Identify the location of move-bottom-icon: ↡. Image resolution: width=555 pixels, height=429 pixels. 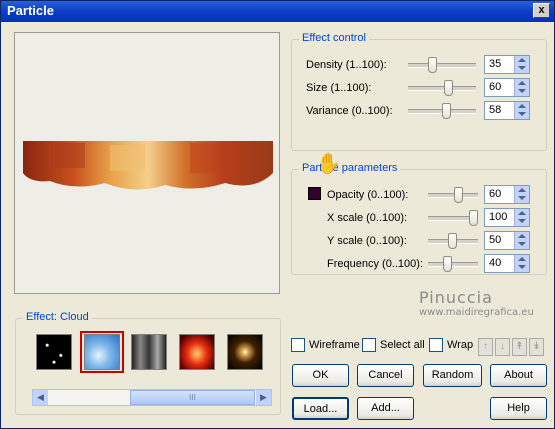
(536, 347).